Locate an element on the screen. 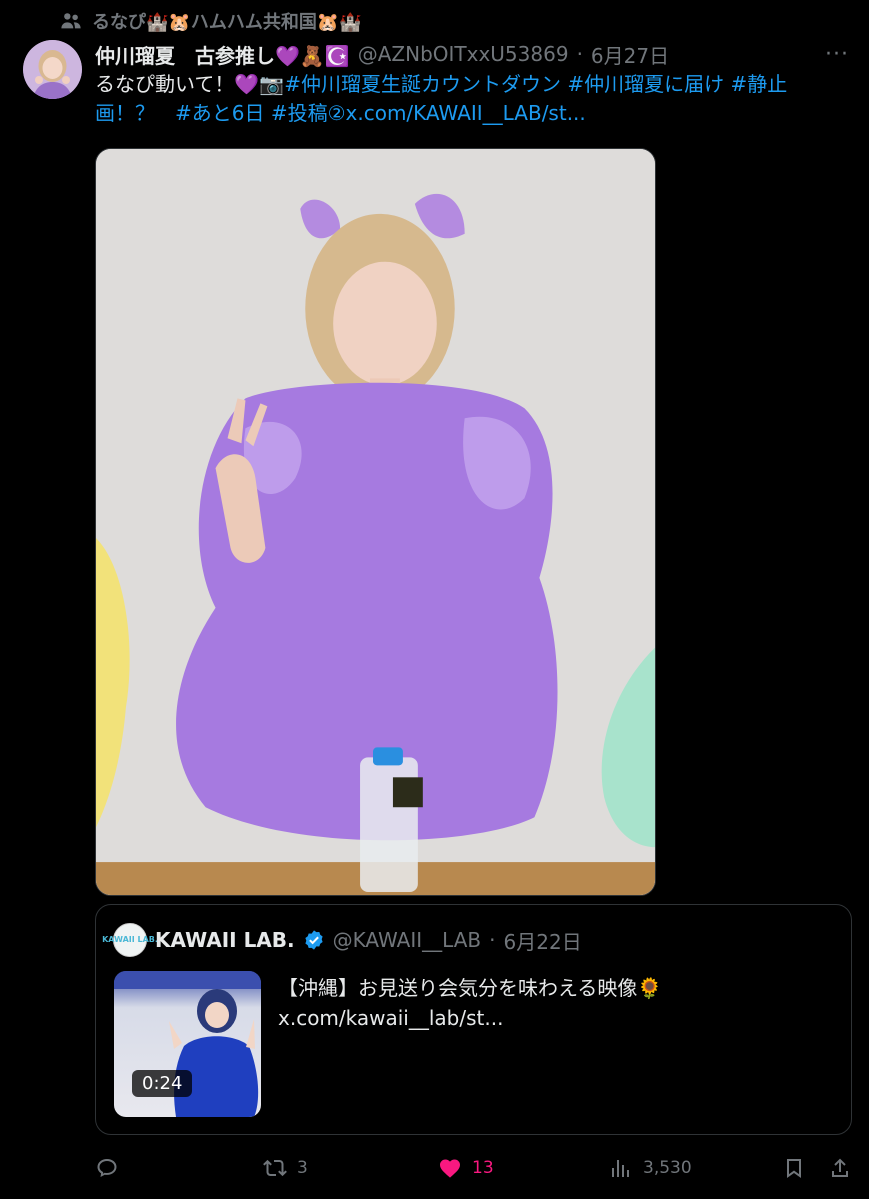 The image size is (869, 1199). avatar-image is located at coordinates (52, 69).